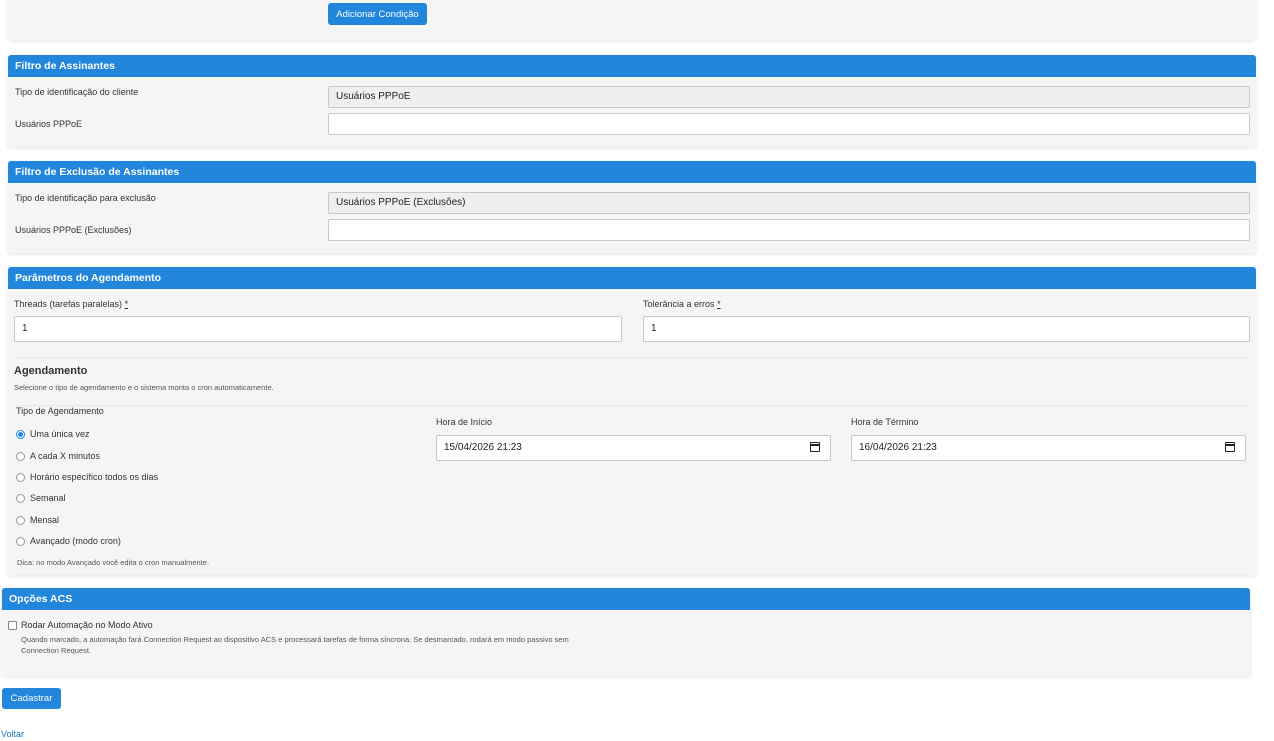  I want to click on radio-daily-icon, so click(20, 477).